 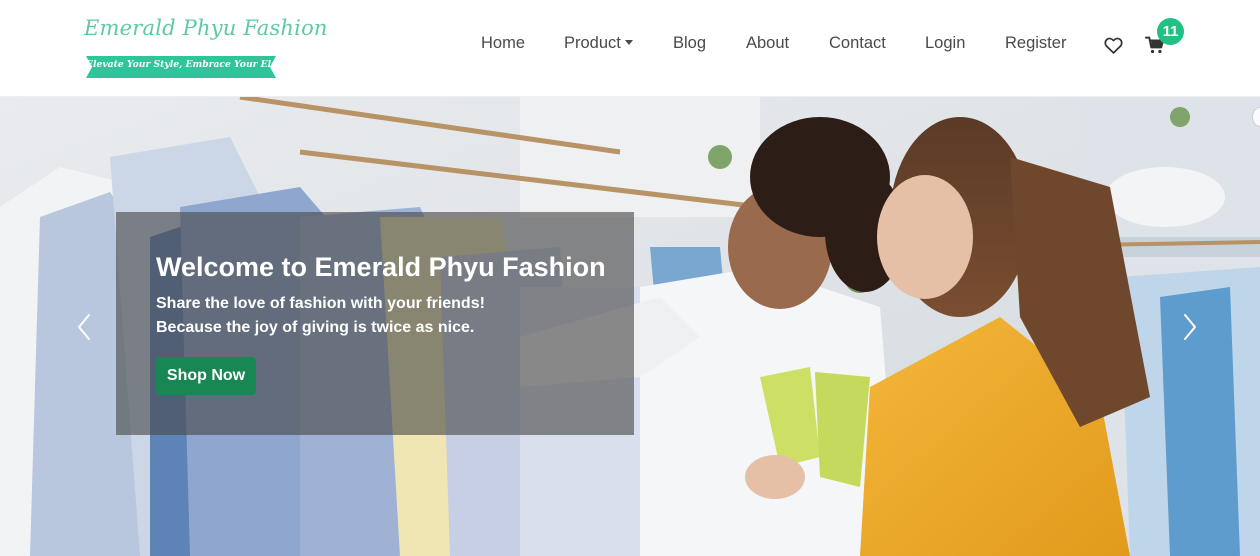 What do you see at coordinates (206, 376) in the screenshot?
I see `shop-now-button: Shop Now` at bounding box center [206, 376].